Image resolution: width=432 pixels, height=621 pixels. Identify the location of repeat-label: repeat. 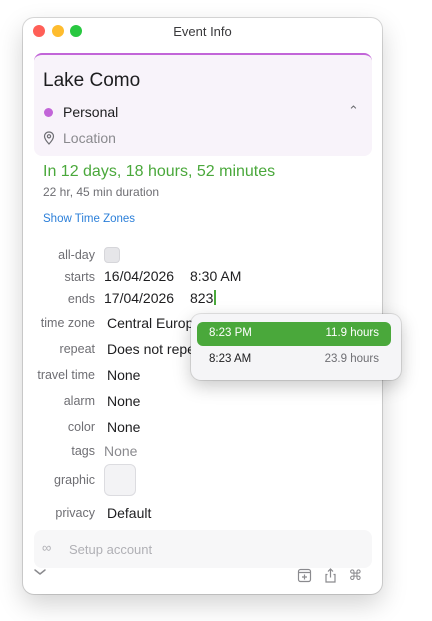
(77, 349).